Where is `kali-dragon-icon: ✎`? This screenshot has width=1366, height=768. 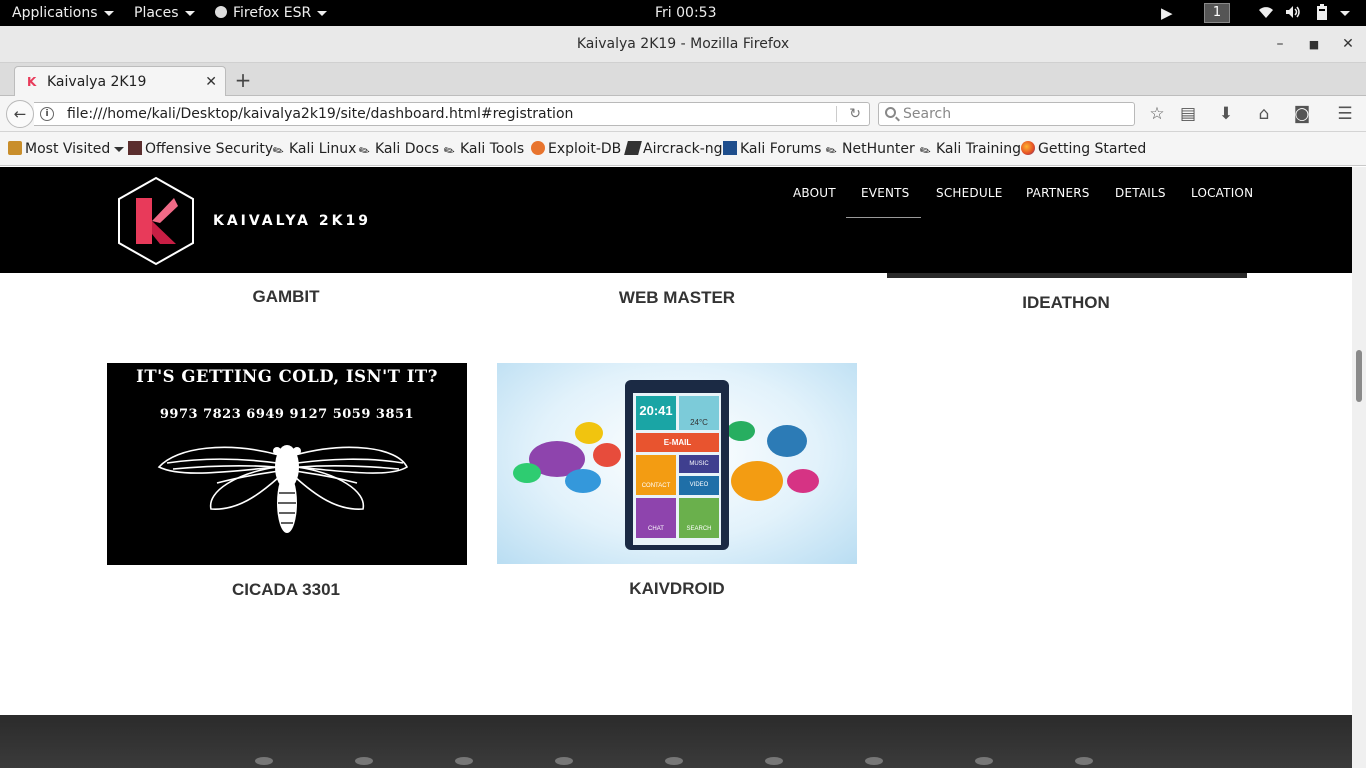
kali-dragon-icon: ✎ is located at coordinates (279, 151).